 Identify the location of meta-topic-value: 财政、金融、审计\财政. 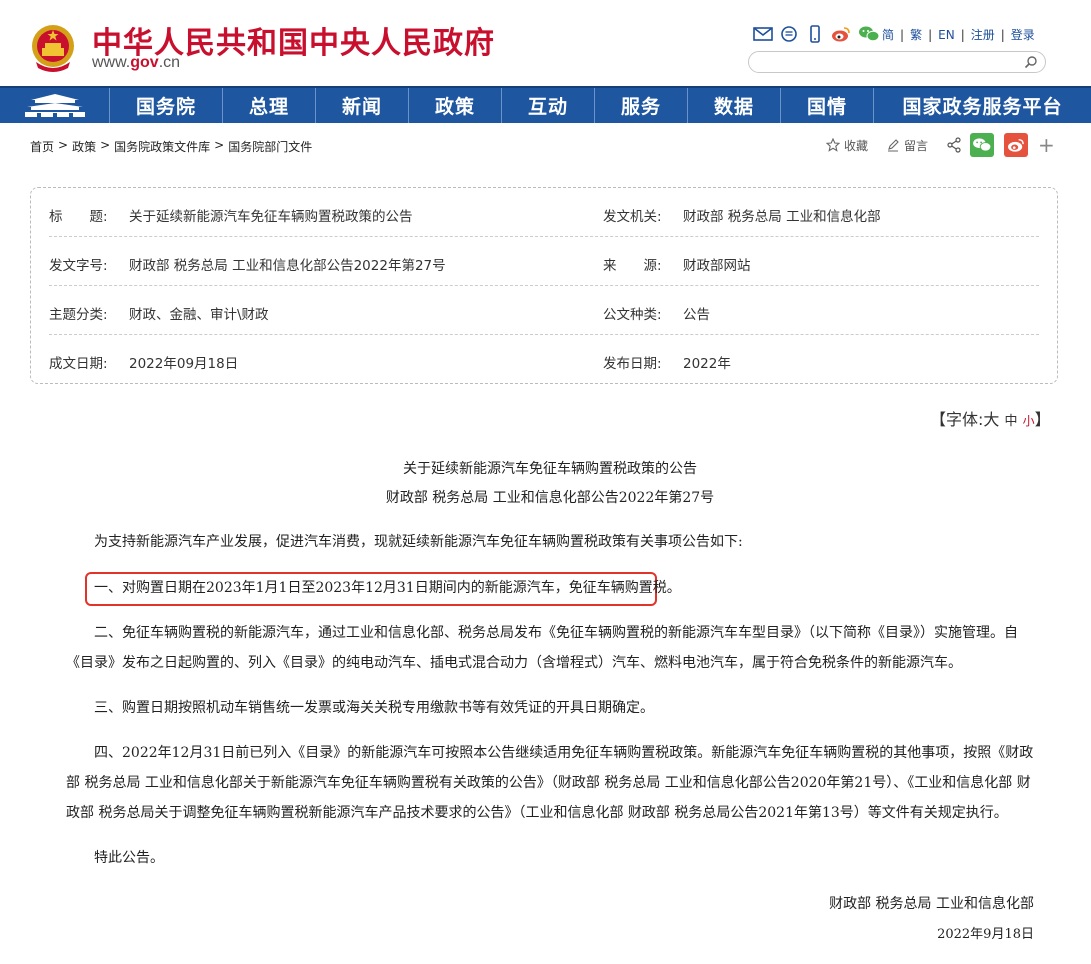
(199, 315).